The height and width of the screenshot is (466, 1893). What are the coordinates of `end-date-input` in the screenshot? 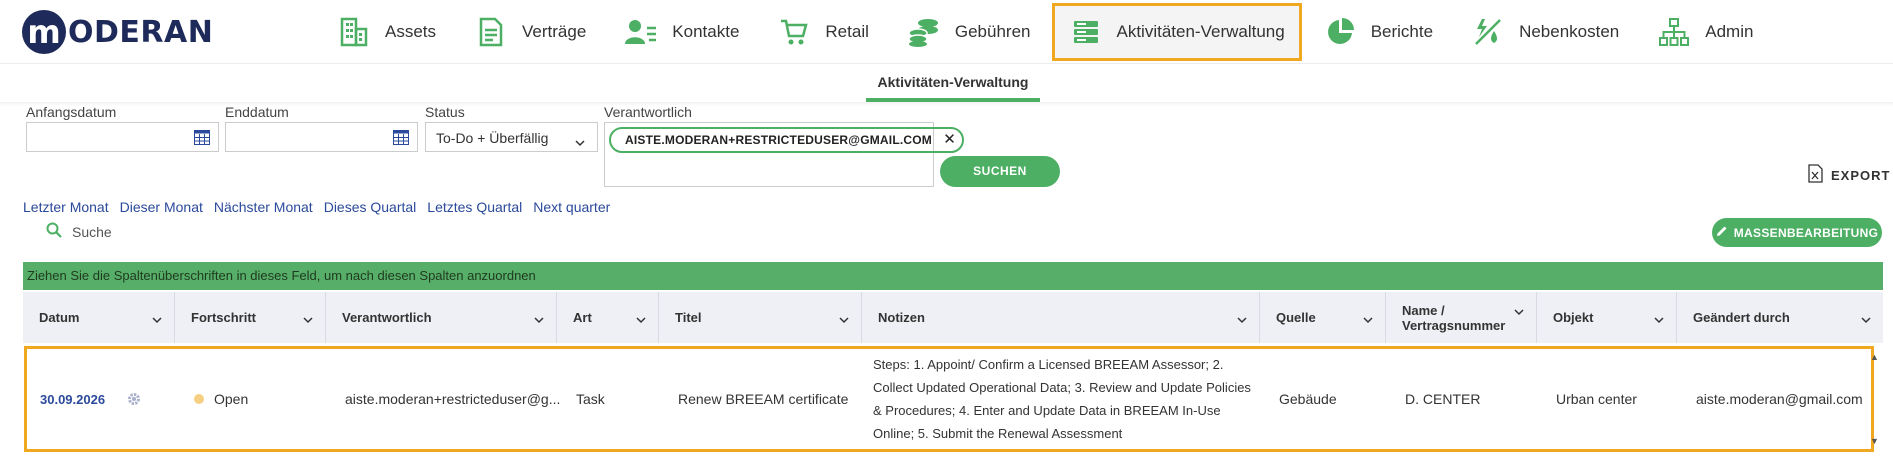 It's located at (321, 137).